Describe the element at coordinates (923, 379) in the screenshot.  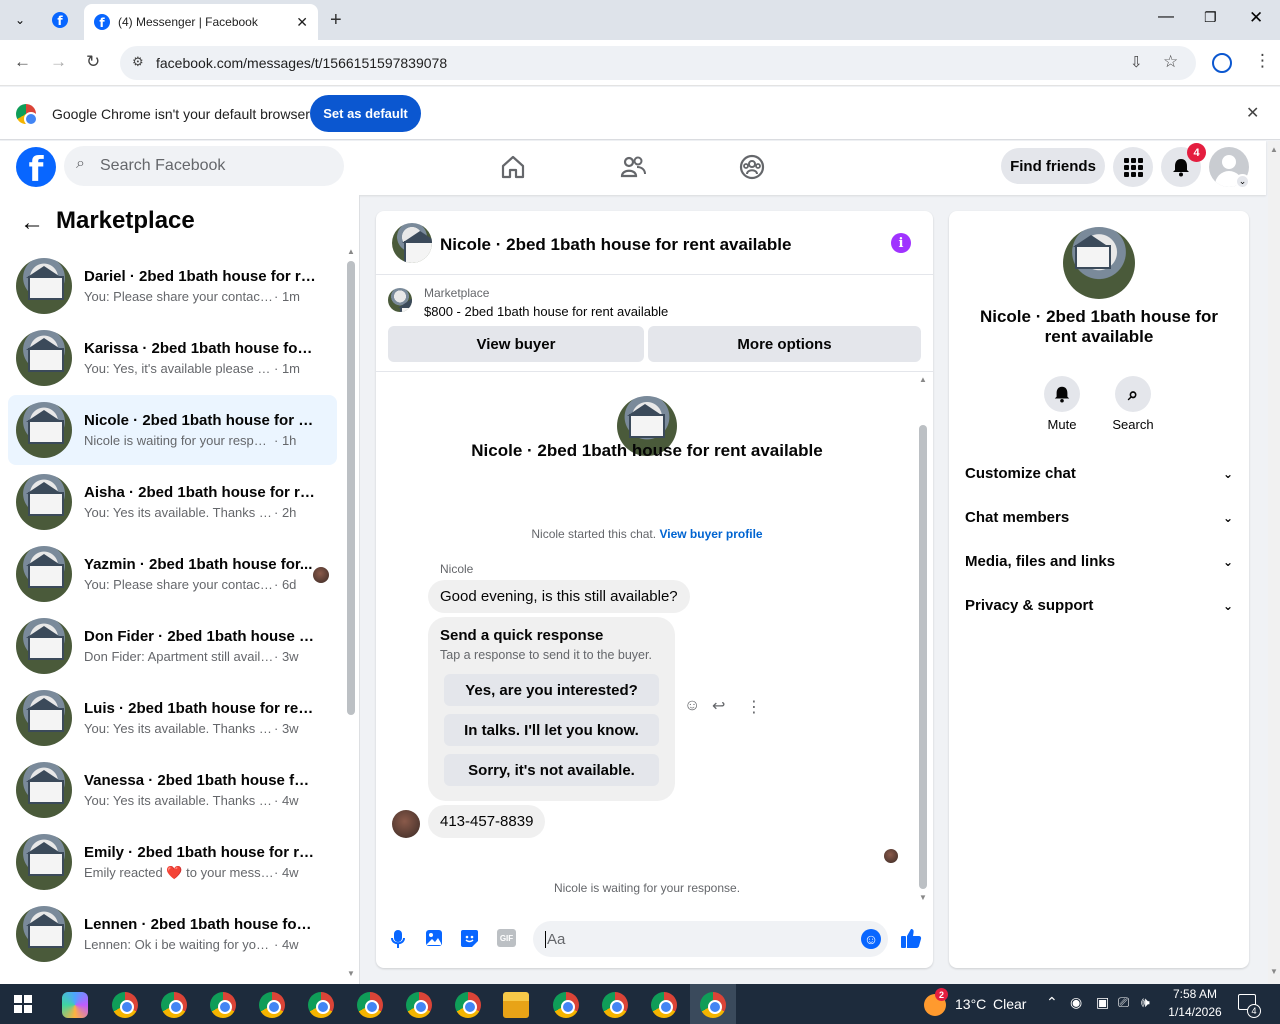
I see `chat-scroll-up-icon: ▲` at that location.